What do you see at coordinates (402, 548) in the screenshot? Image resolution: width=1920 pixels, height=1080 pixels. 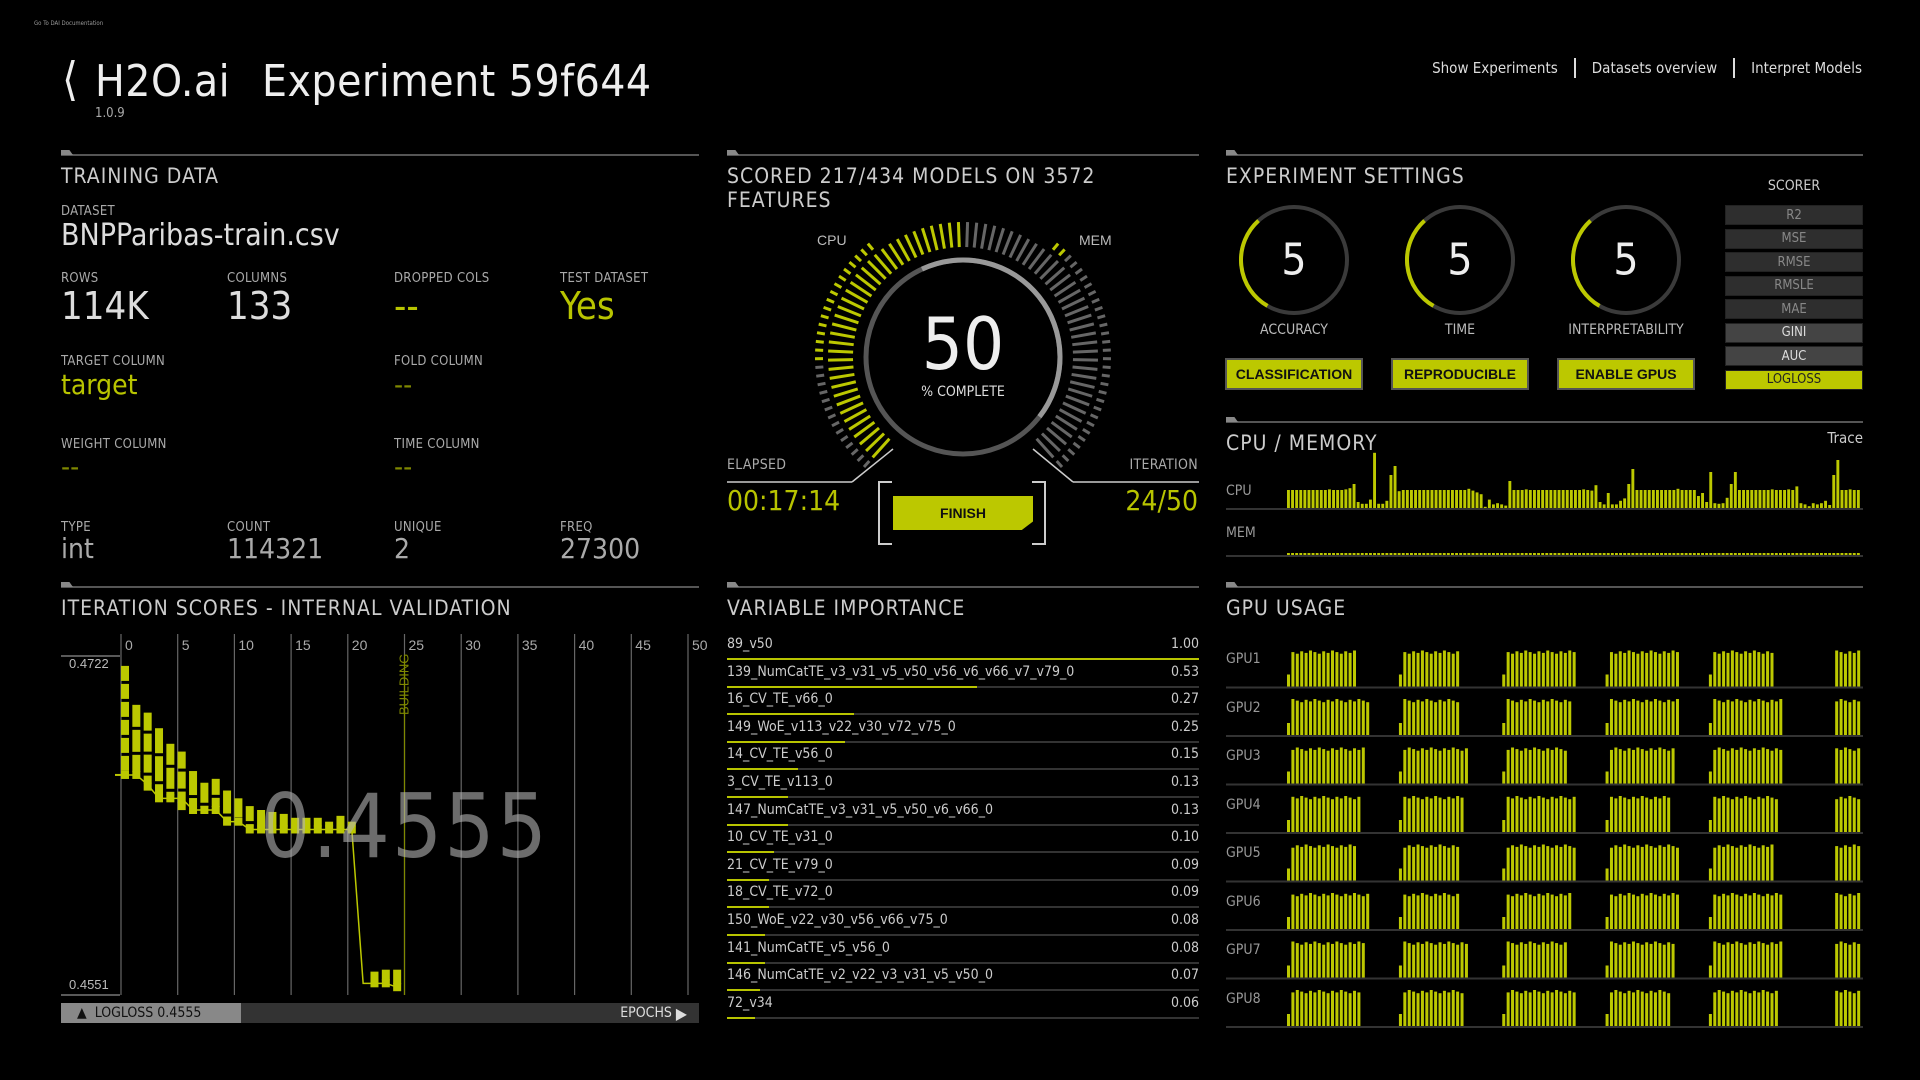 I see `unique-value: 2` at bounding box center [402, 548].